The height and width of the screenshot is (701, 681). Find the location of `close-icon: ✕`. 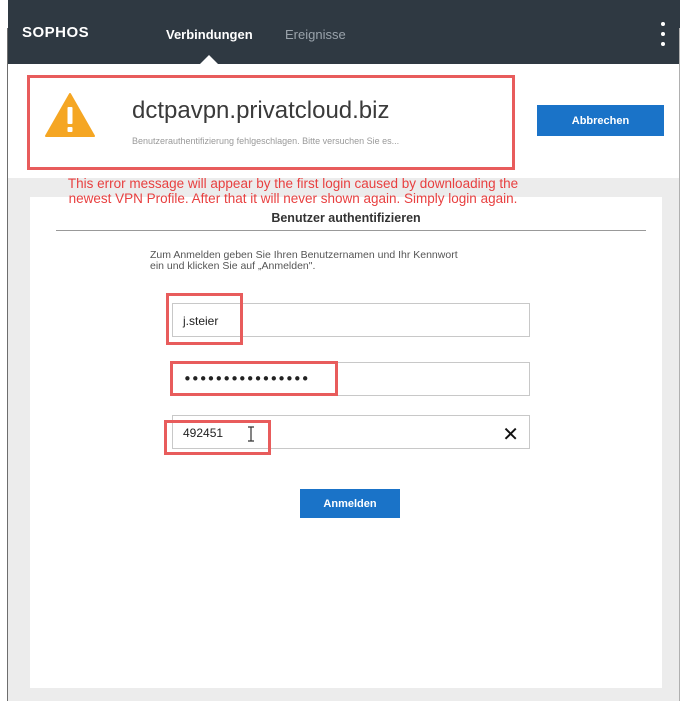

close-icon: ✕ is located at coordinates (510, 434).